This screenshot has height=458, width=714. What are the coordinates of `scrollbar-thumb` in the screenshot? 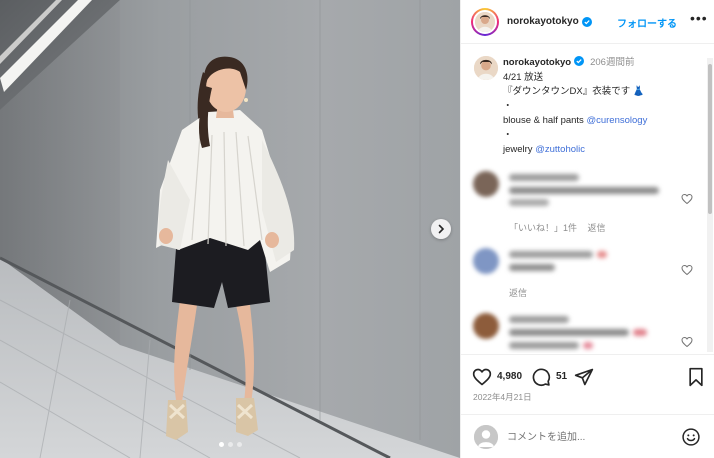 It's located at (710, 139).